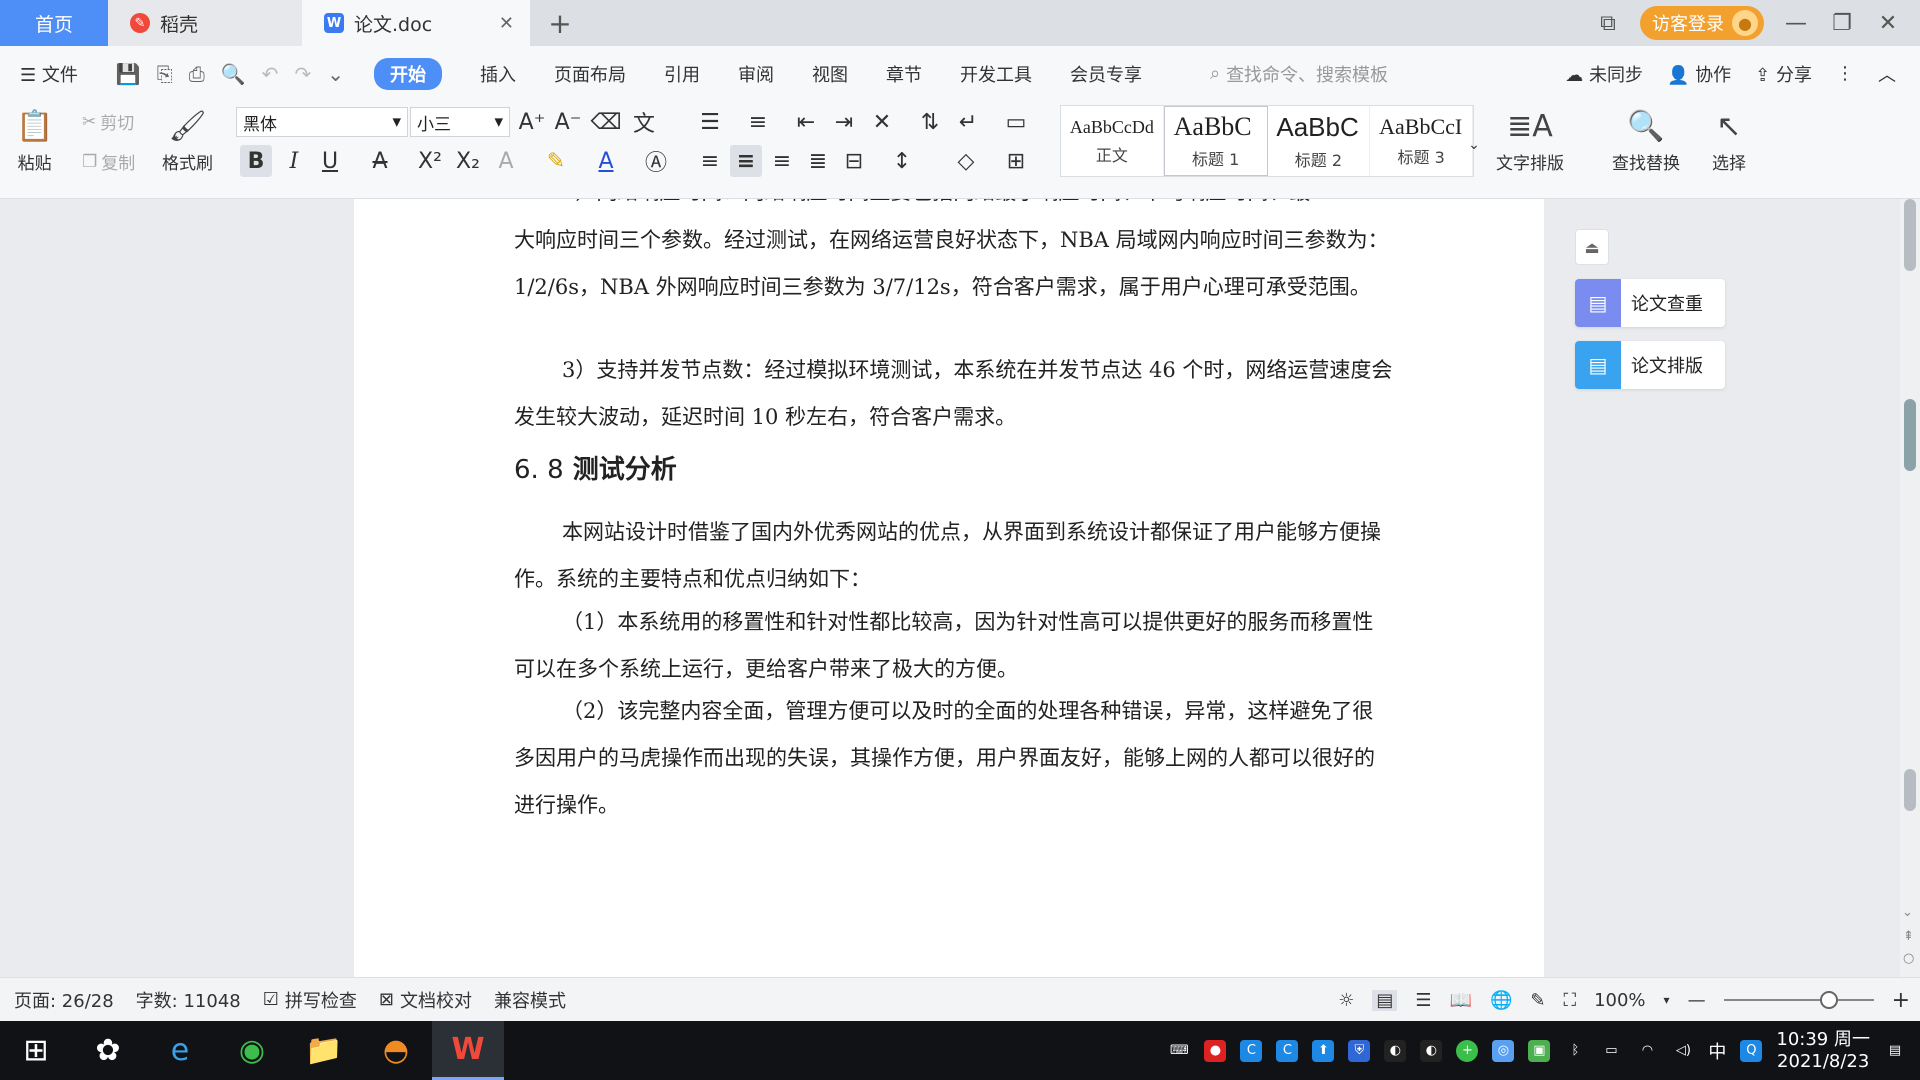 The image size is (1920, 1080). I want to click on battery-icon: ▭, so click(1611, 1051).